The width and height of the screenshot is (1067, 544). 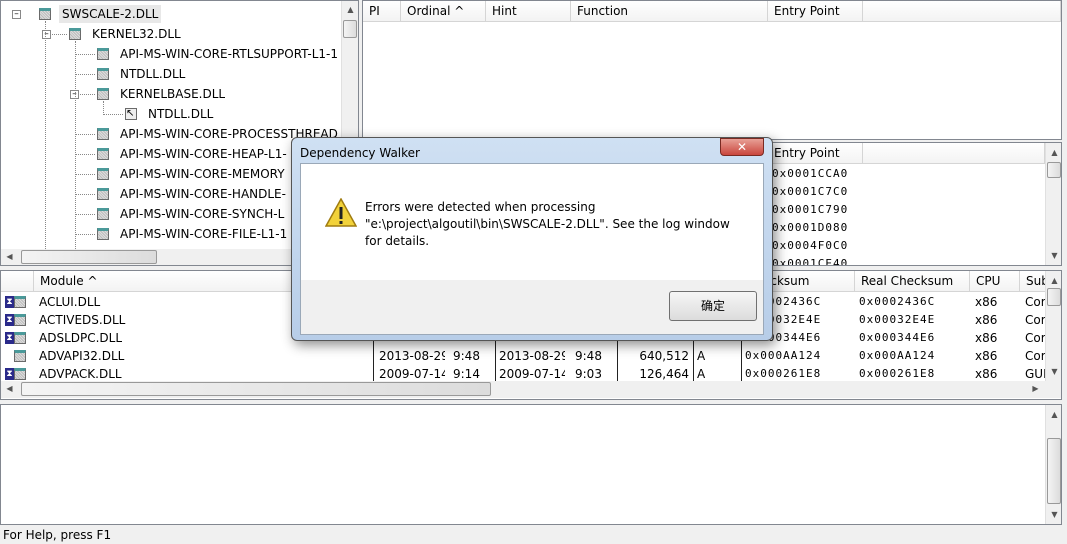 I want to click on tree-item: API-MS-WIN-CORE-SYNCH-L, so click(x=171, y=214).